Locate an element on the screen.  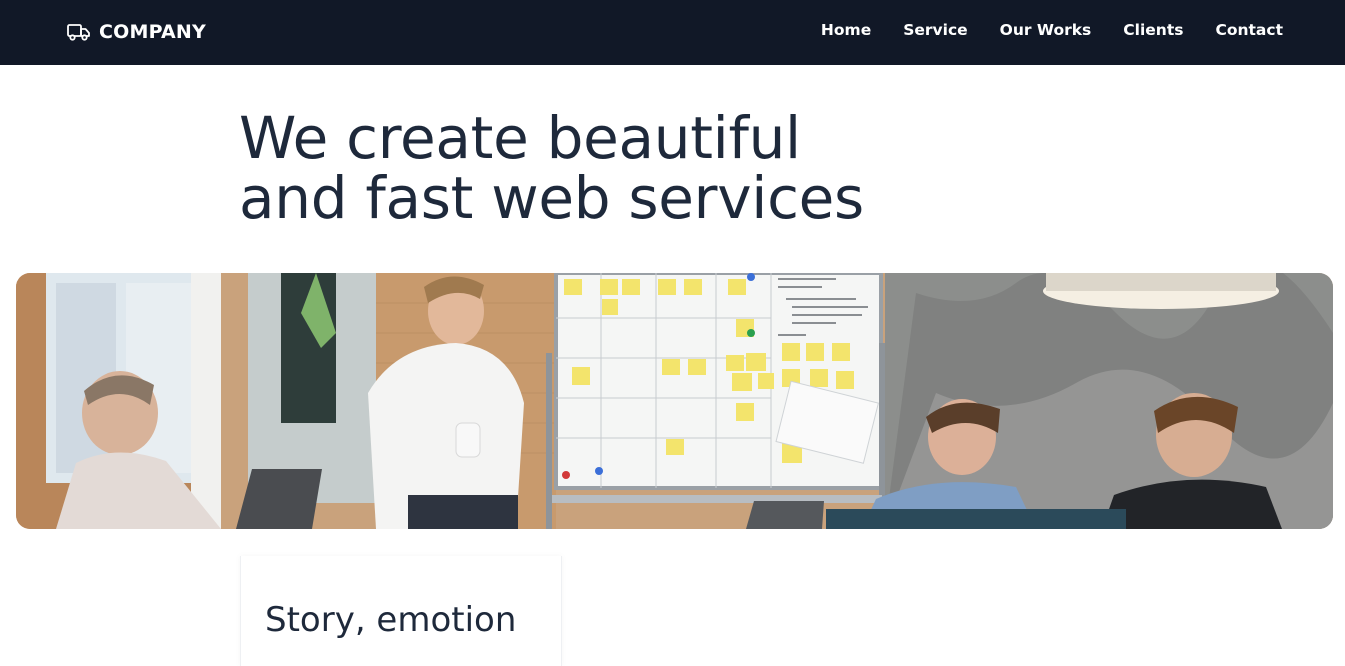
feature-card-title: Story, emotion is located at coordinates (391, 620).